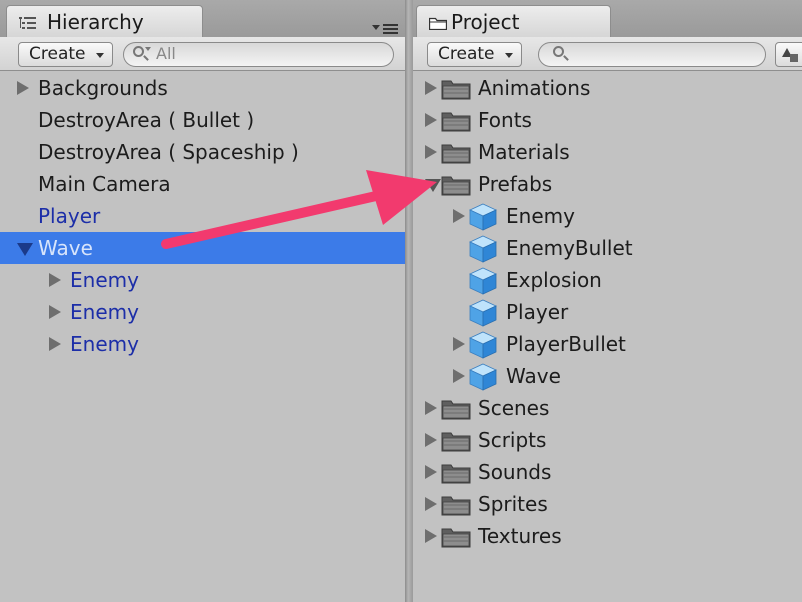  I want to click on project-item-label: Animations, so click(534, 88).